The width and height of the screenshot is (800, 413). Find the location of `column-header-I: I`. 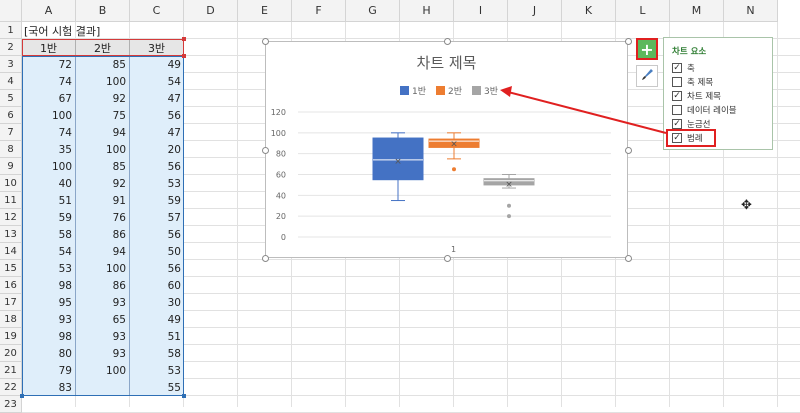

column-header-I: I is located at coordinates (481, 11).